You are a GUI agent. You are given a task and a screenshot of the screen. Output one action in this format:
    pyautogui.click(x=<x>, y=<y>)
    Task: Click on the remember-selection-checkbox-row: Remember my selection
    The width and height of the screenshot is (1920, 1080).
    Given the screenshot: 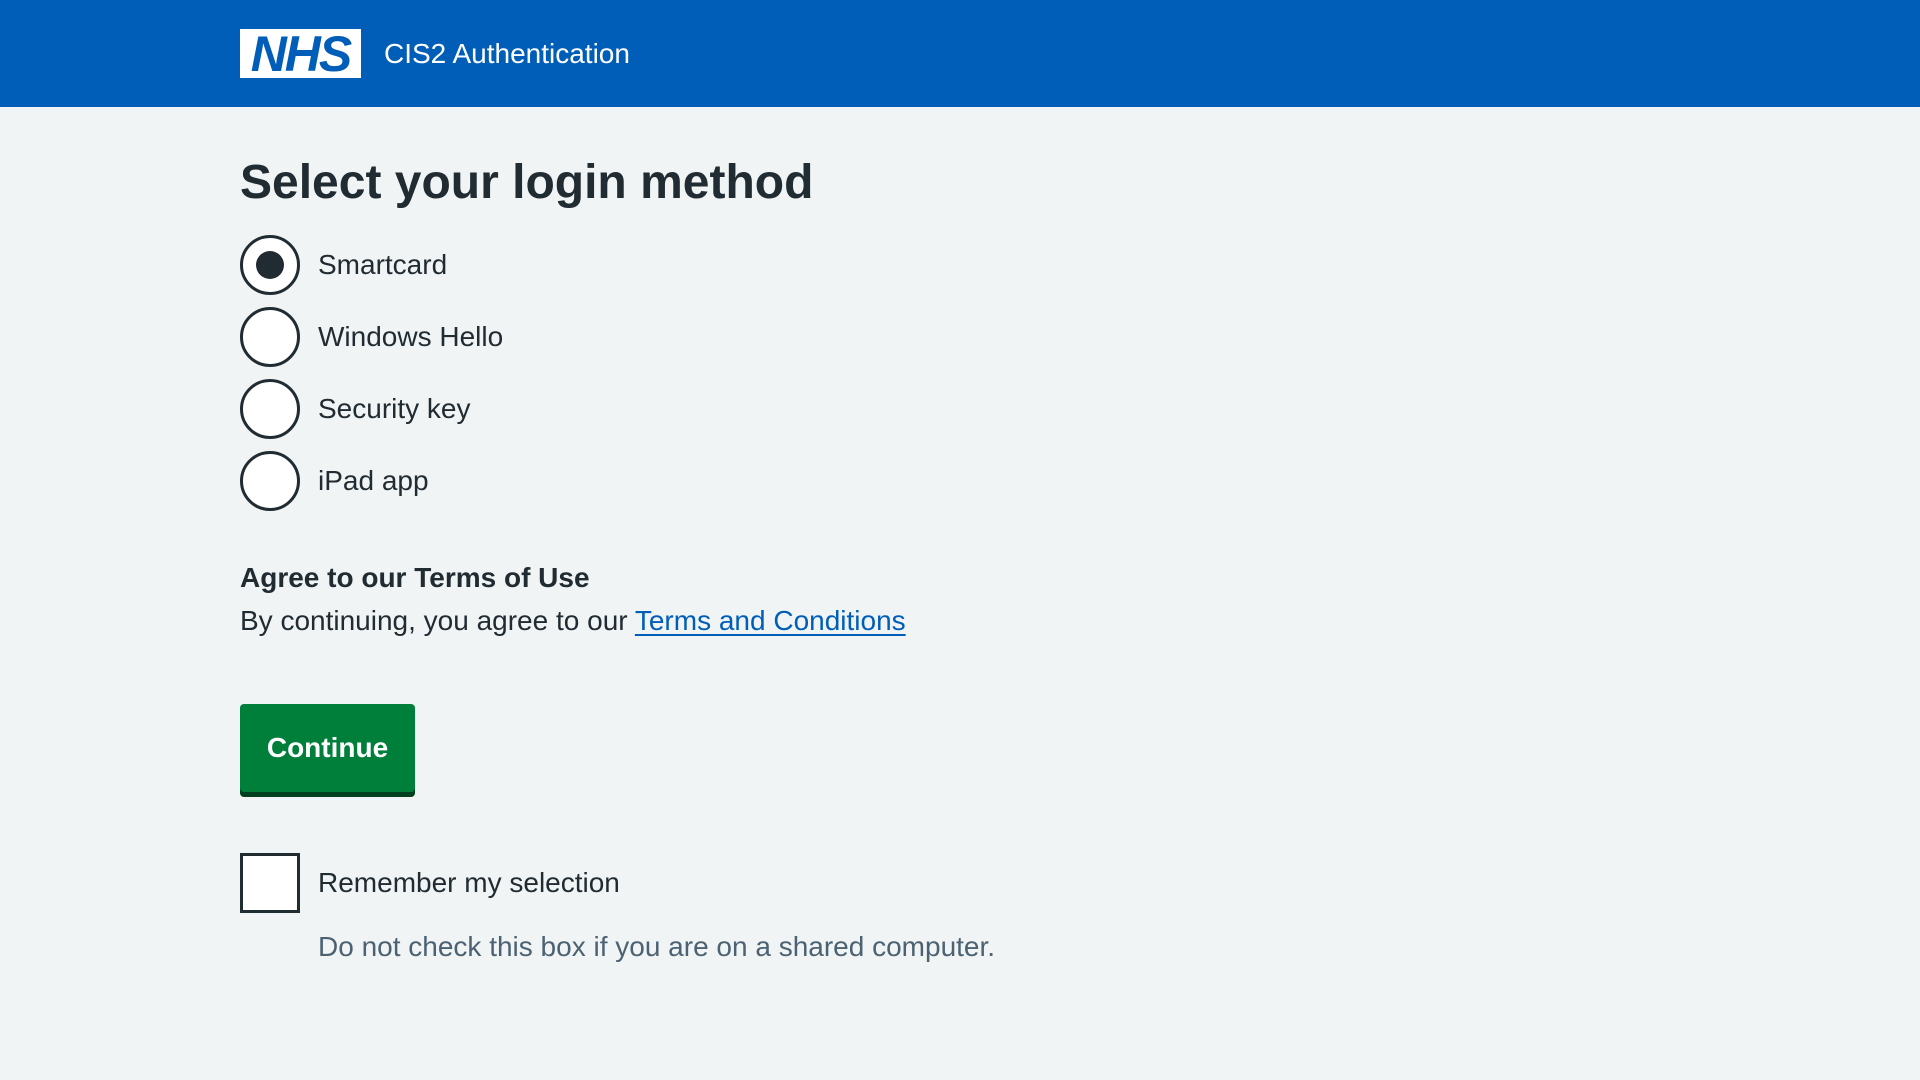 What is the action you would take?
    pyautogui.click(x=540, y=883)
    